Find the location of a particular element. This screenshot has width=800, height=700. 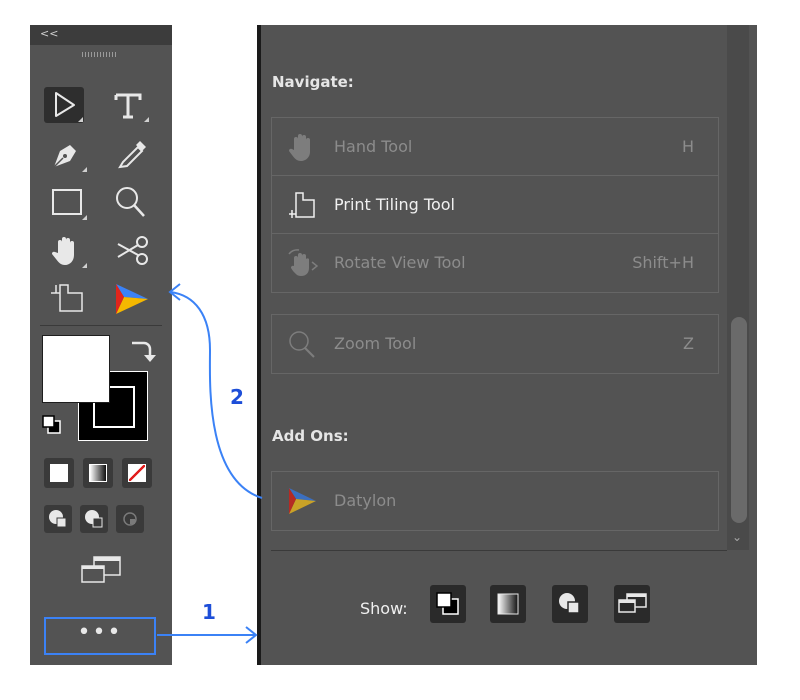

annotation-step-2: 2 is located at coordinates (237, 397).